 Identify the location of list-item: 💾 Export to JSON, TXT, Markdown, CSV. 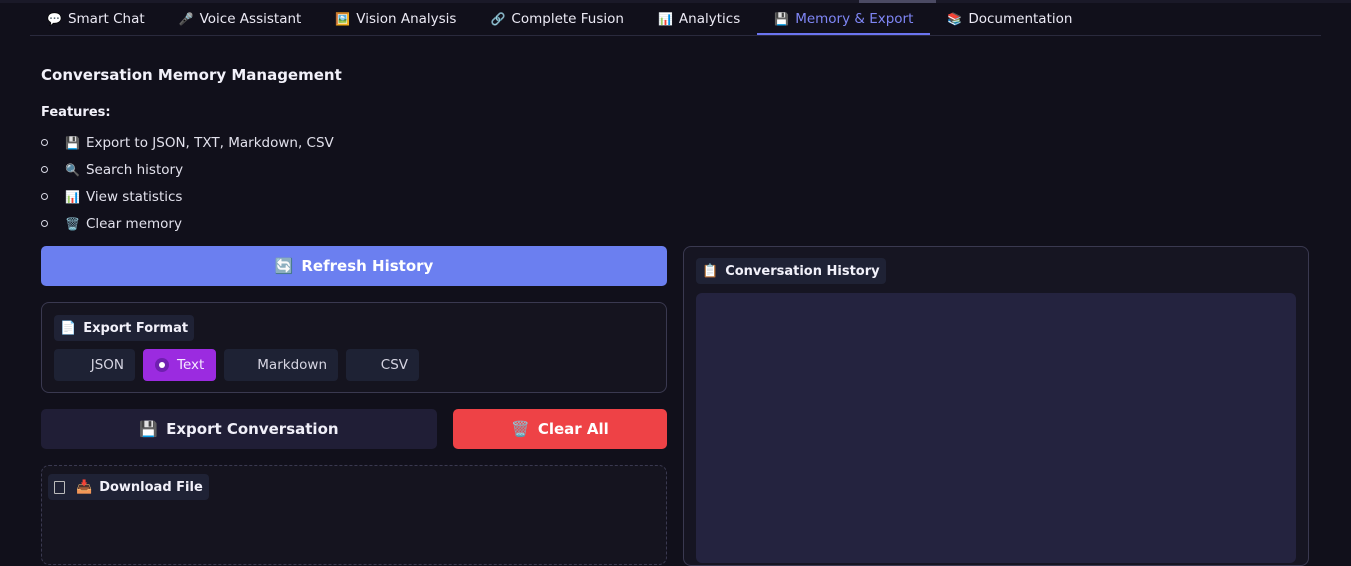
(187, 142).